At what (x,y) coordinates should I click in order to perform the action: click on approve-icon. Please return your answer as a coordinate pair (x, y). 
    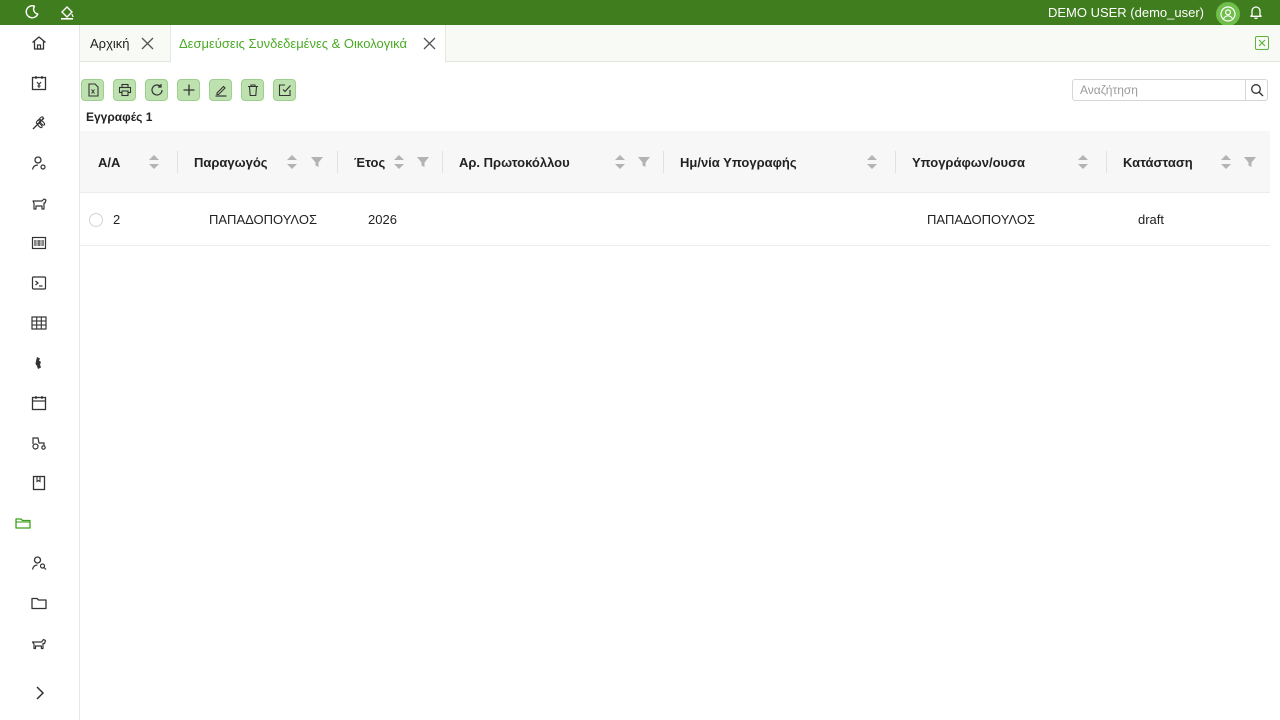
    Looking at the image, I should click on (284, 90).